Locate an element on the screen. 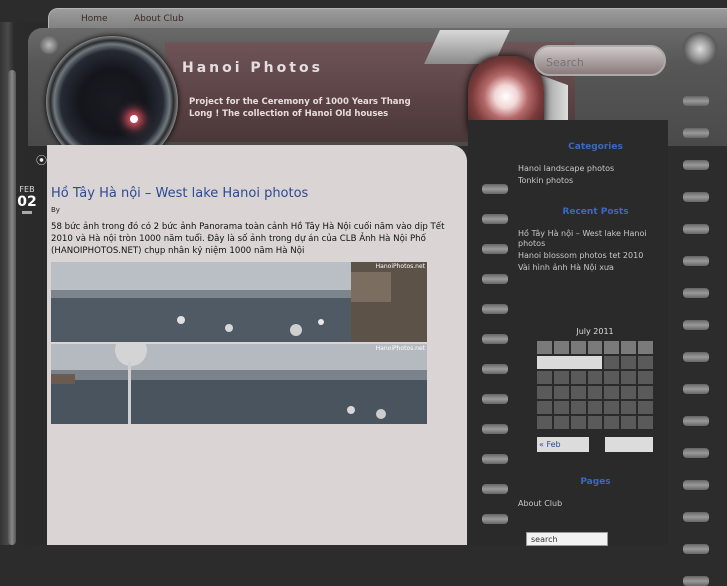  calendar: July 2011 is located at coordinates (595, 379).